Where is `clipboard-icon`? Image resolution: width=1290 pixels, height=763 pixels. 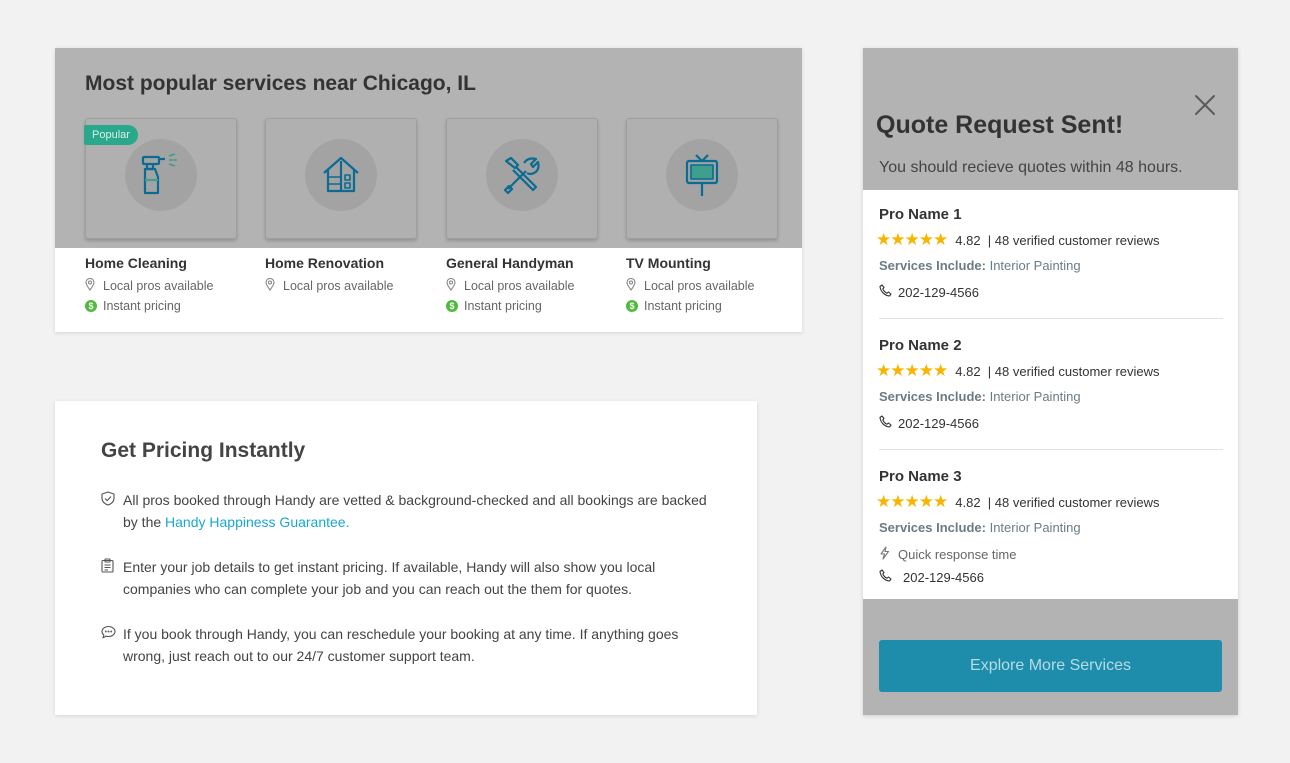 clipboard-icon is located at coordinates (112, 578).